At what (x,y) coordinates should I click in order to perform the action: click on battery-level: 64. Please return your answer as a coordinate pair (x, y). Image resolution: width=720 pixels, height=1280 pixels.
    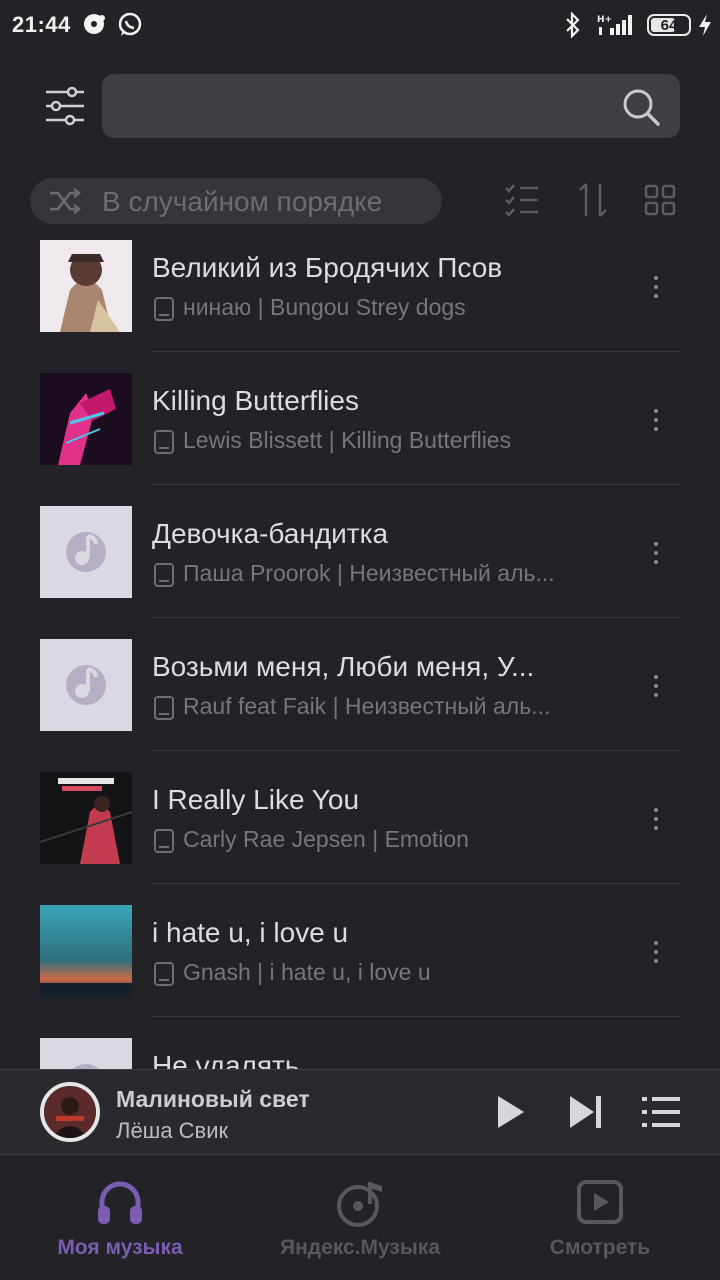
    Looking at the image, I should click on (669, 25).